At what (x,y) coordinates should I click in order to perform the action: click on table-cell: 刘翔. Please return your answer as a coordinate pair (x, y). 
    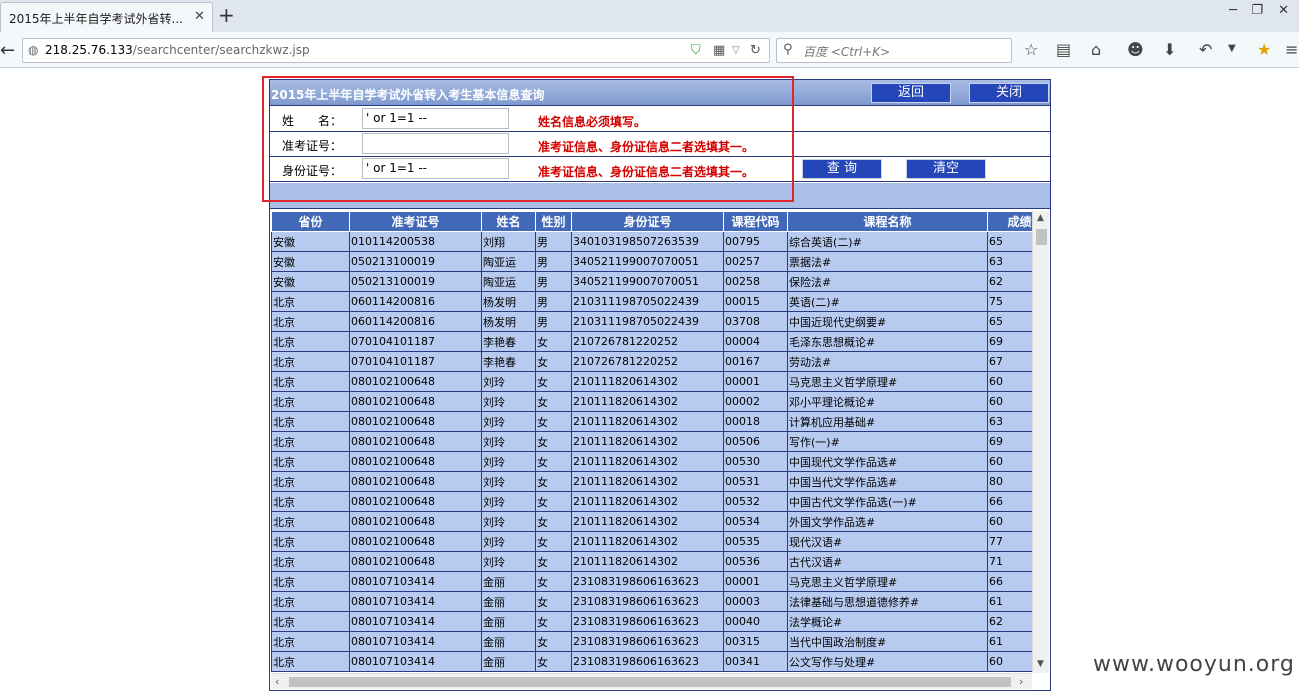
    Looking at the image, I should click on (508, 241).